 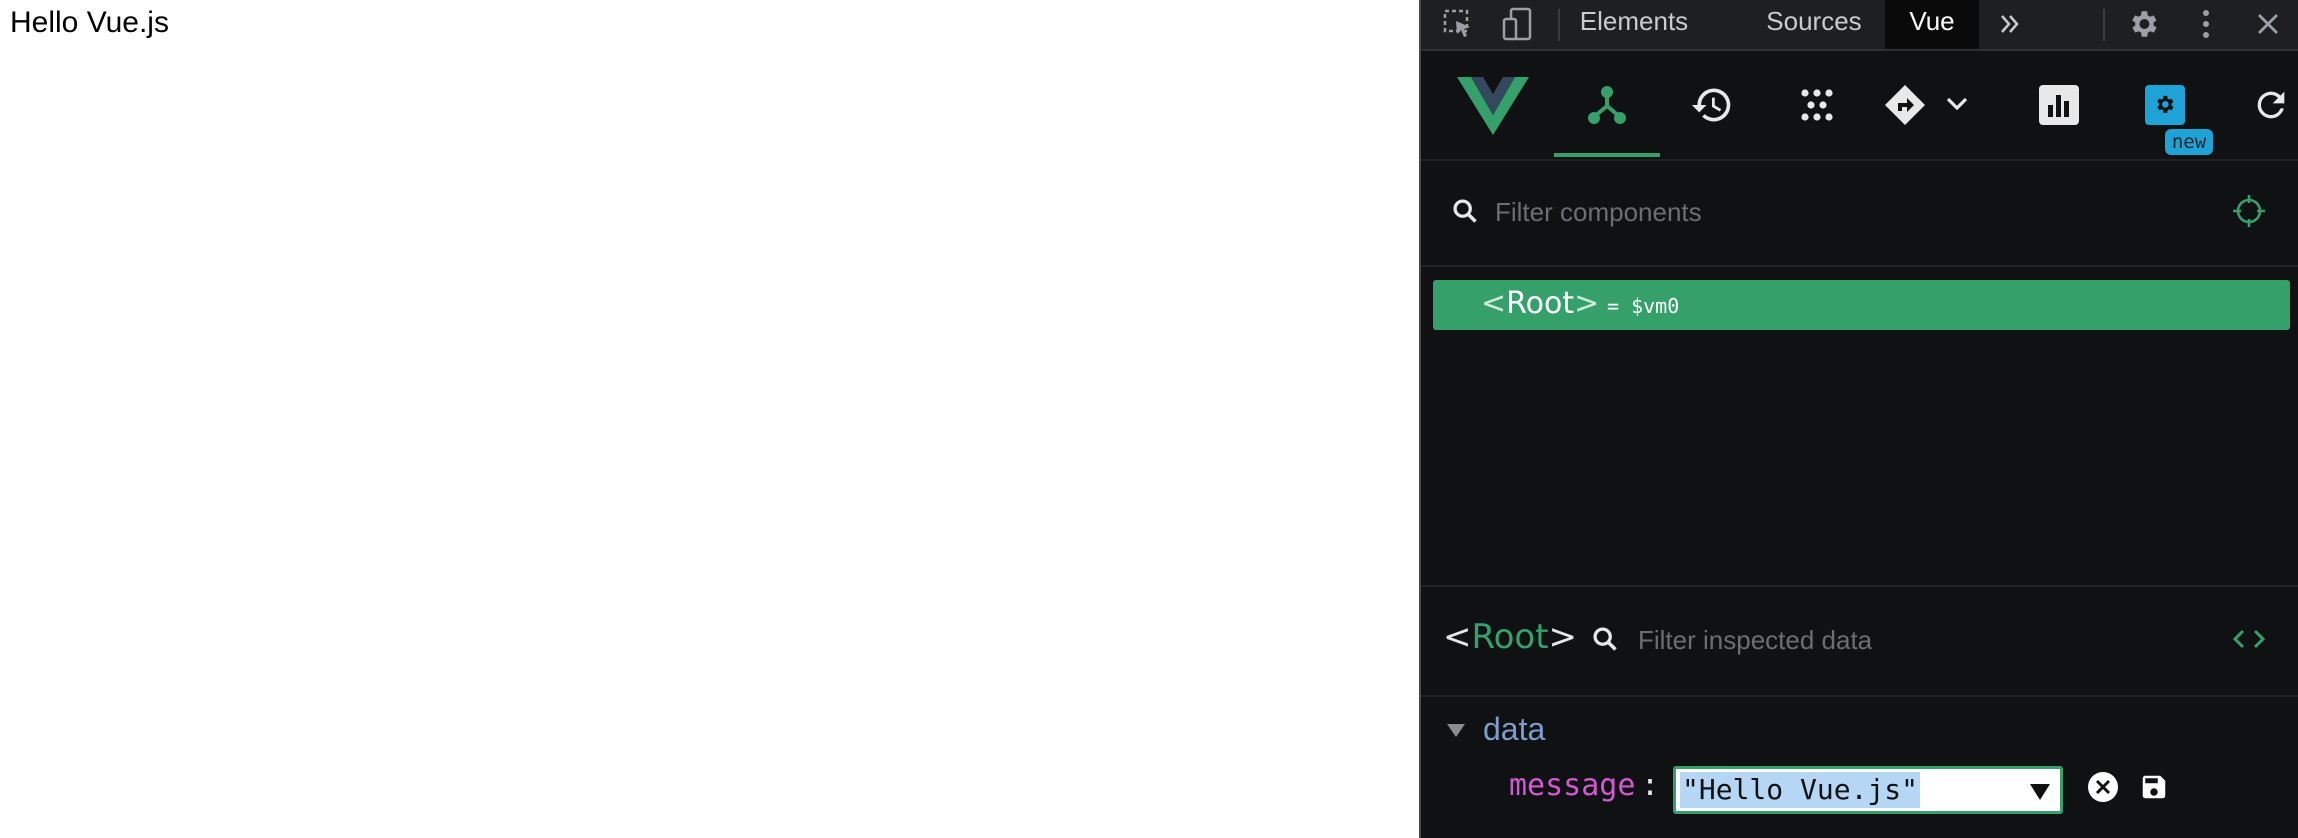 What do you see at coordinates (2249, 639) in the screenshot?
I see `code-icon` at bounding box center [2249, 639].